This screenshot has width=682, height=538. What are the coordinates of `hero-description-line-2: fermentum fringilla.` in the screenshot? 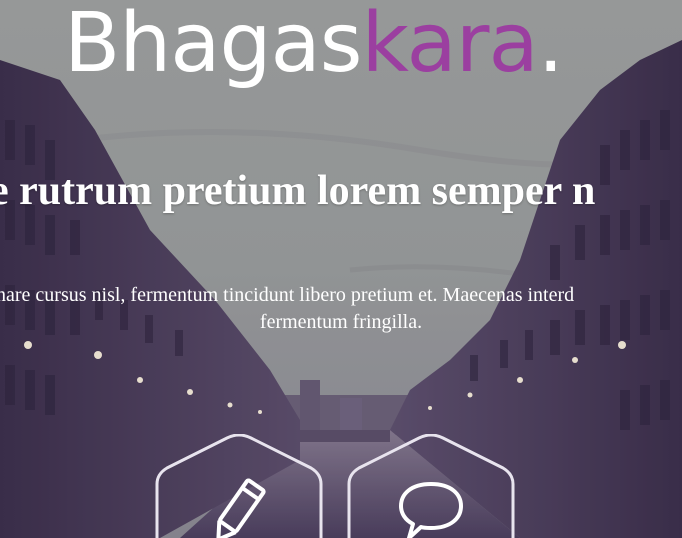 It's located at (341, 322).